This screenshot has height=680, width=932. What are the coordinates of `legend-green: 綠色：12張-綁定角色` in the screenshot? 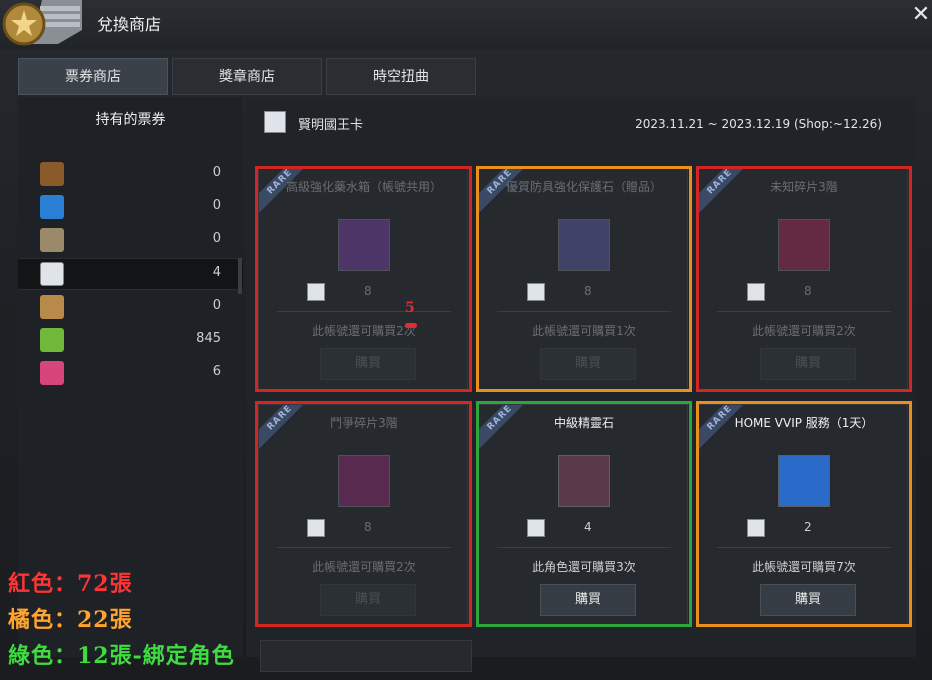 It's located at (121, 656).